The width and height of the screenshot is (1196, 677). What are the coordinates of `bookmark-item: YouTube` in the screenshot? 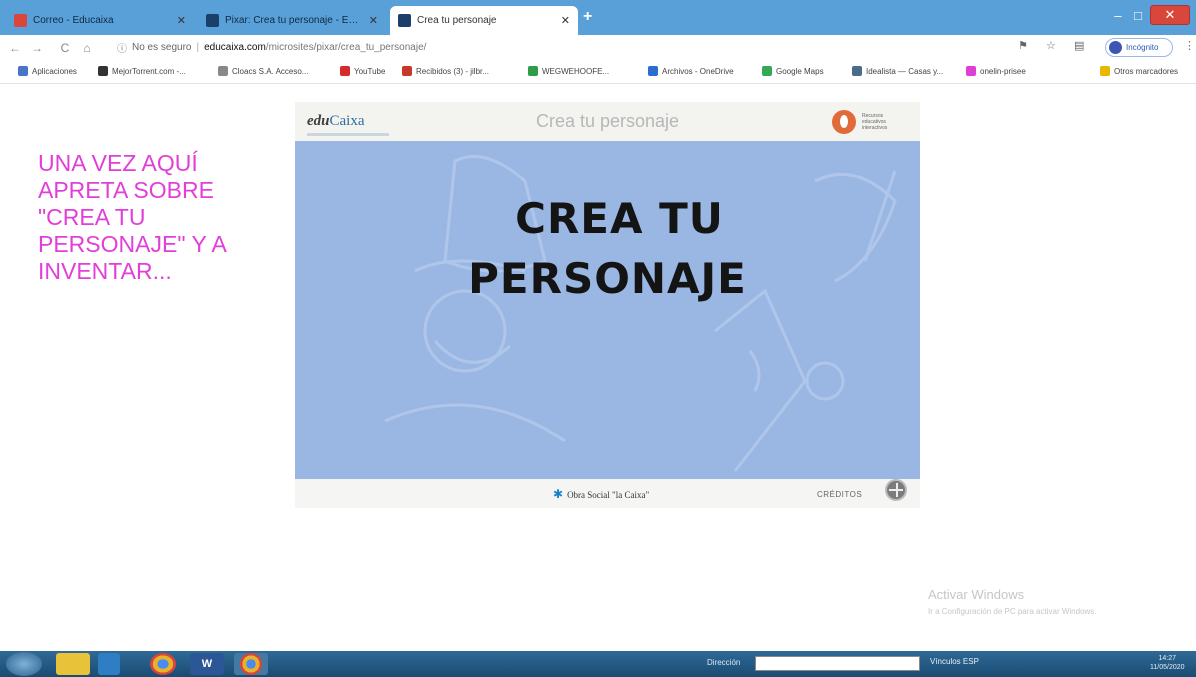 It's located at (362, 71).